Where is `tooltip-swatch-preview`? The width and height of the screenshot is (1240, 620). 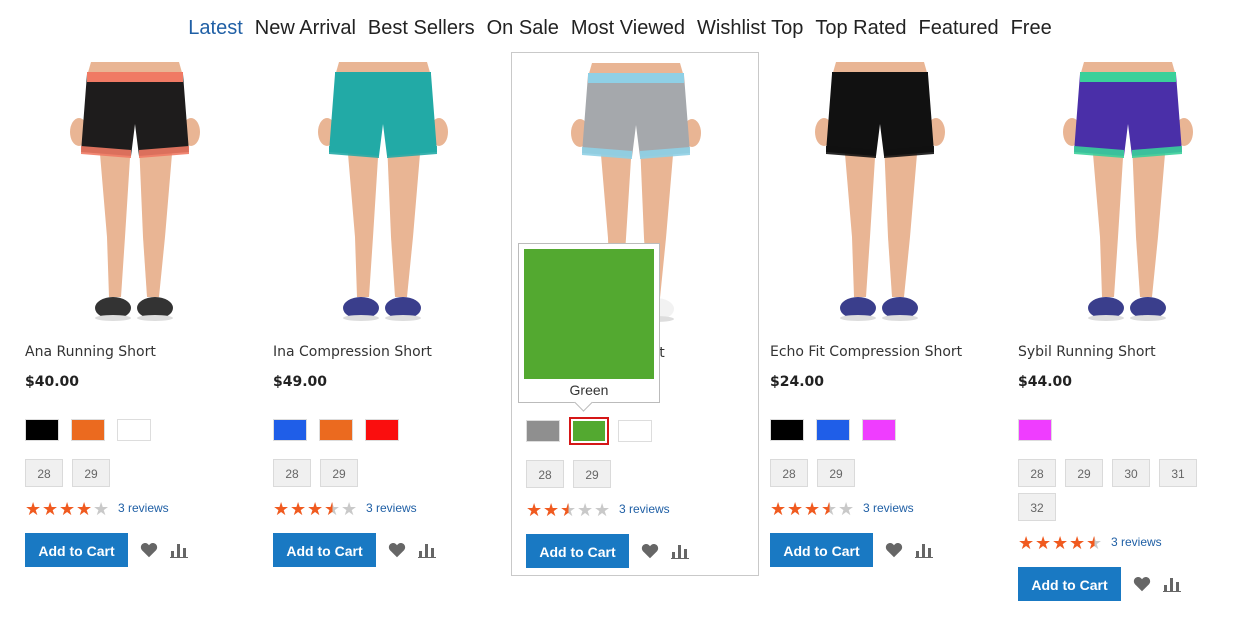 tooltip-swatch-preview is located at coordinates (589, 314).